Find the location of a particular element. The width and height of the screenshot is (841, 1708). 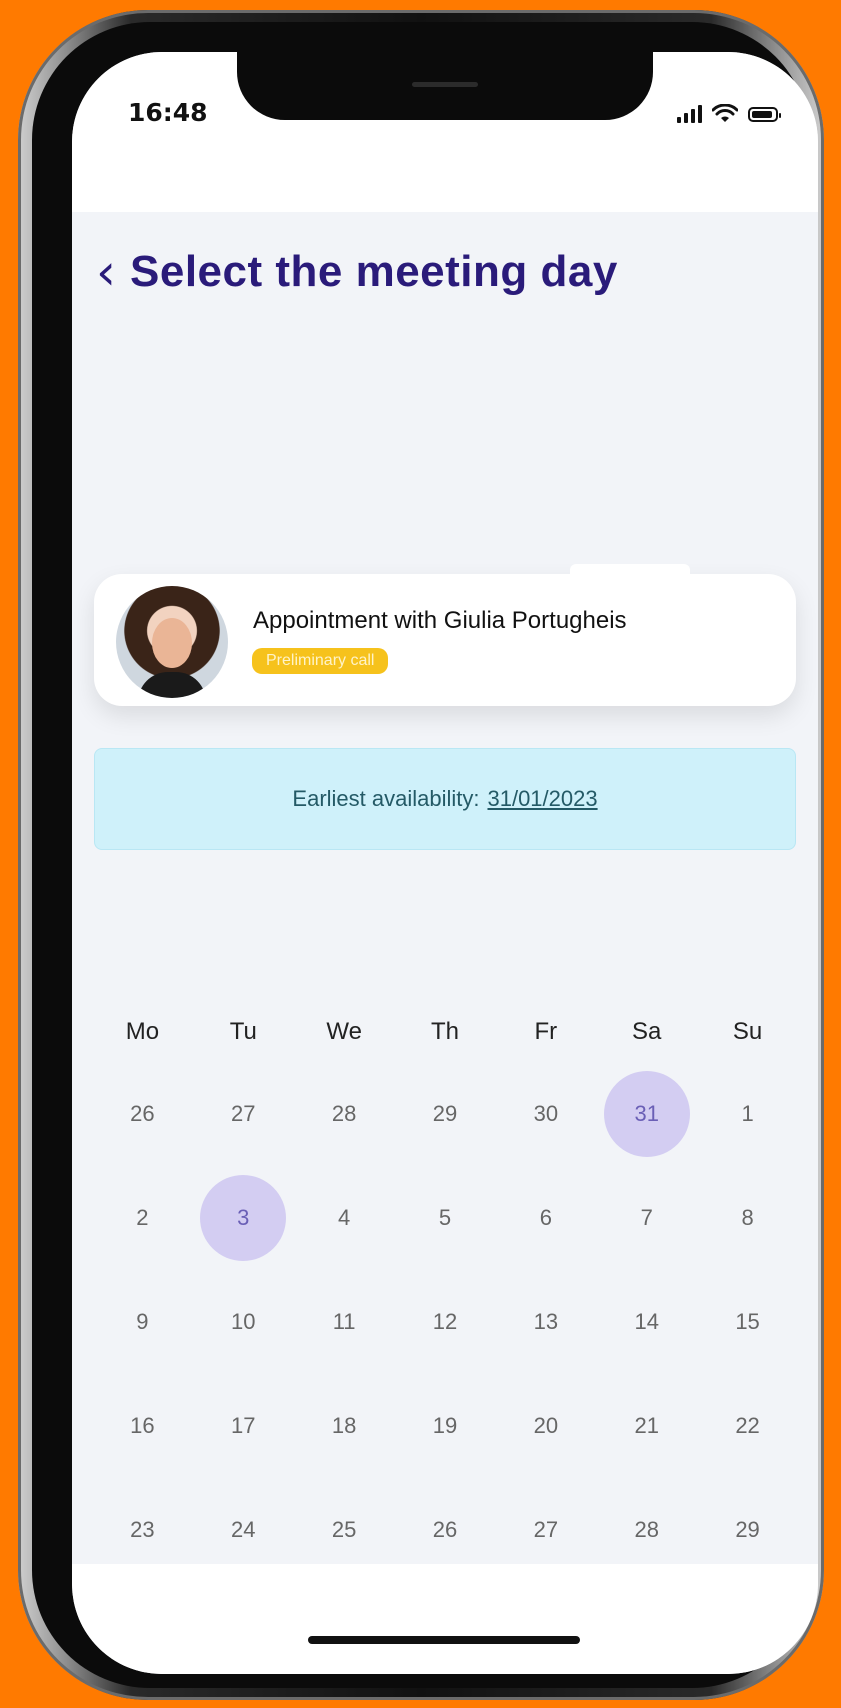

calendar-day: 10 is located at coordinates (243, 1322).